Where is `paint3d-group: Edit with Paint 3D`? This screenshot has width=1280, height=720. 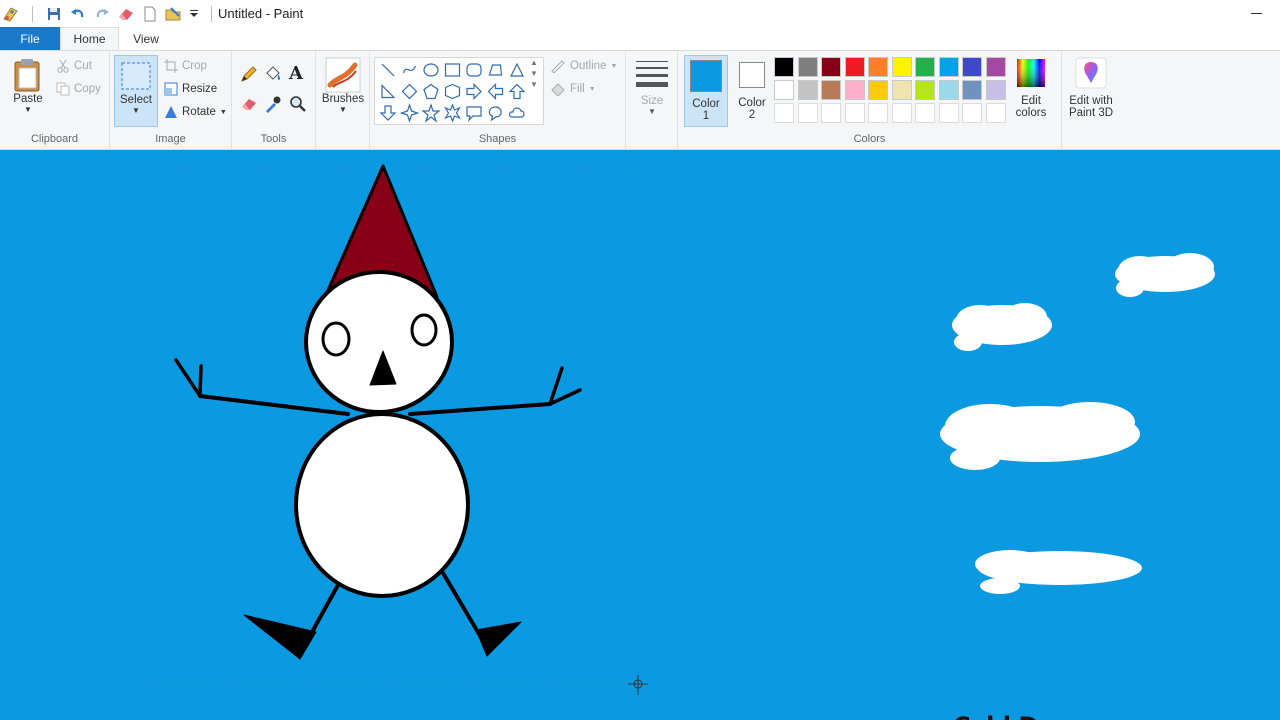
paint3d-group: Edit with Paint 3D is located at coordinates (1091, 100).